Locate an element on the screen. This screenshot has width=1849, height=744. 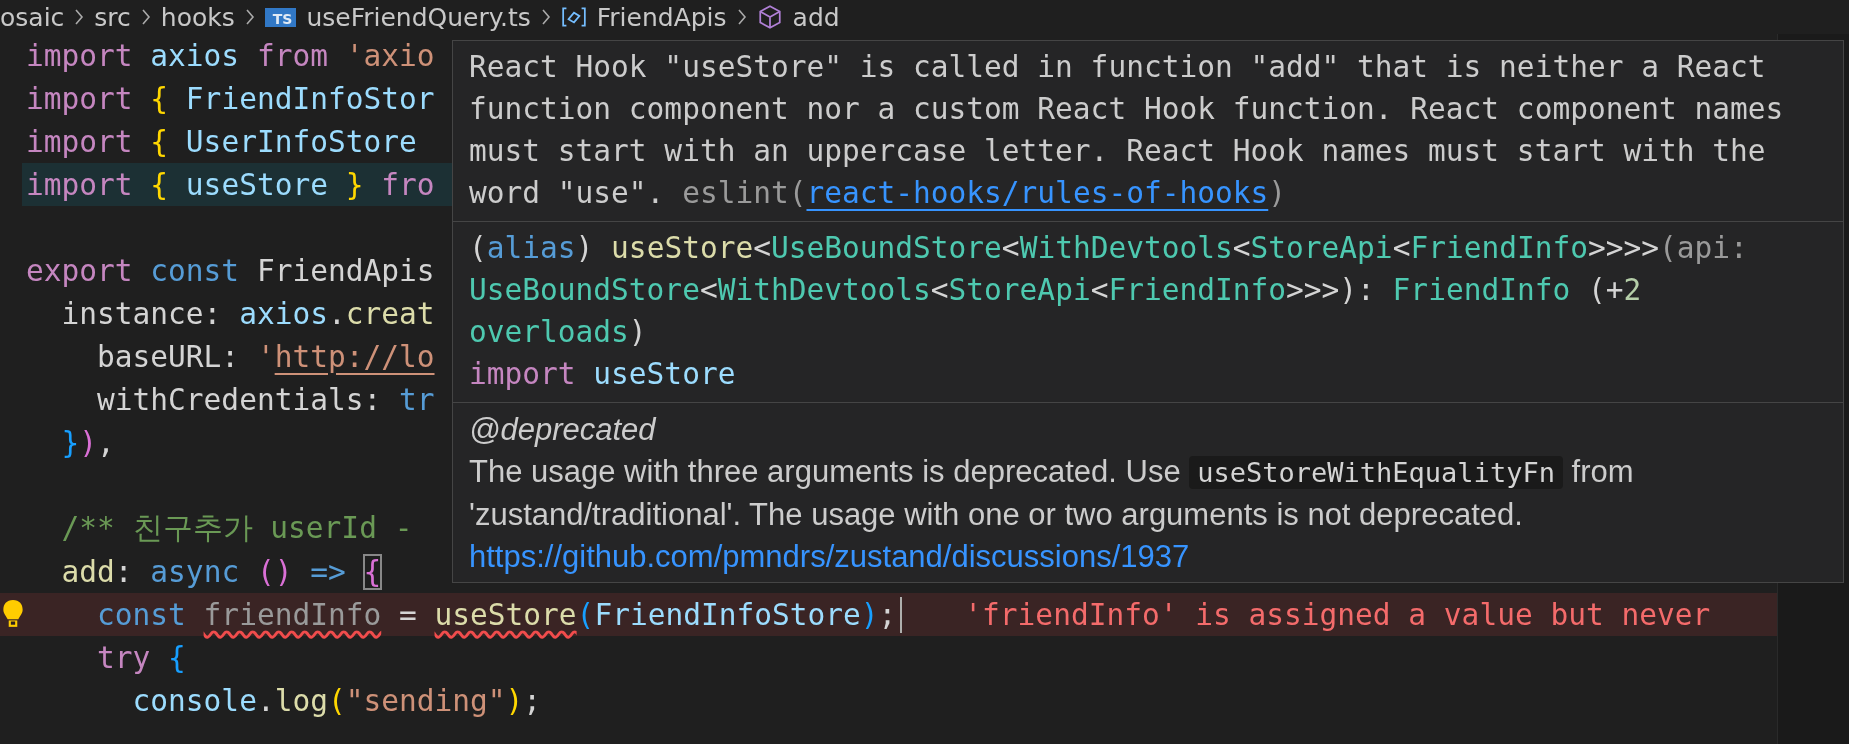
breadcrumb-item: src is located at coordinates (112, 17).